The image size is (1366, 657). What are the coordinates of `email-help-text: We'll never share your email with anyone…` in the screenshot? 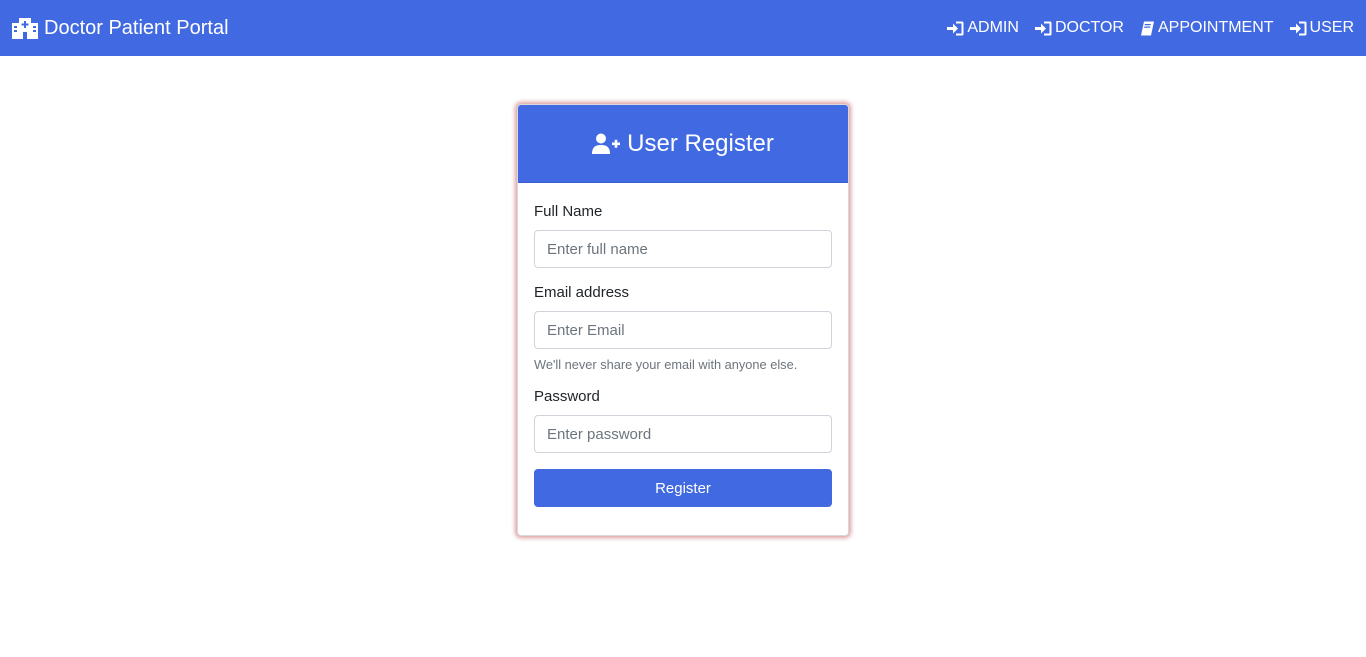 It's located at (666, 364).